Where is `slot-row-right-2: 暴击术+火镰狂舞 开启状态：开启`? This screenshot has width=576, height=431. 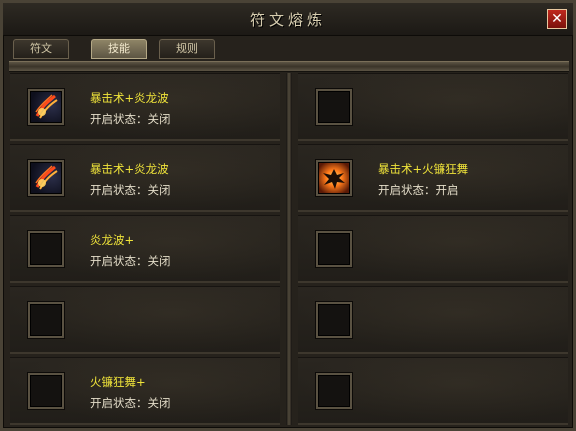 slot-row-right-2: 暴击术+火镰狂舞 开启状态：开启 is located at coordinates (433, 178).